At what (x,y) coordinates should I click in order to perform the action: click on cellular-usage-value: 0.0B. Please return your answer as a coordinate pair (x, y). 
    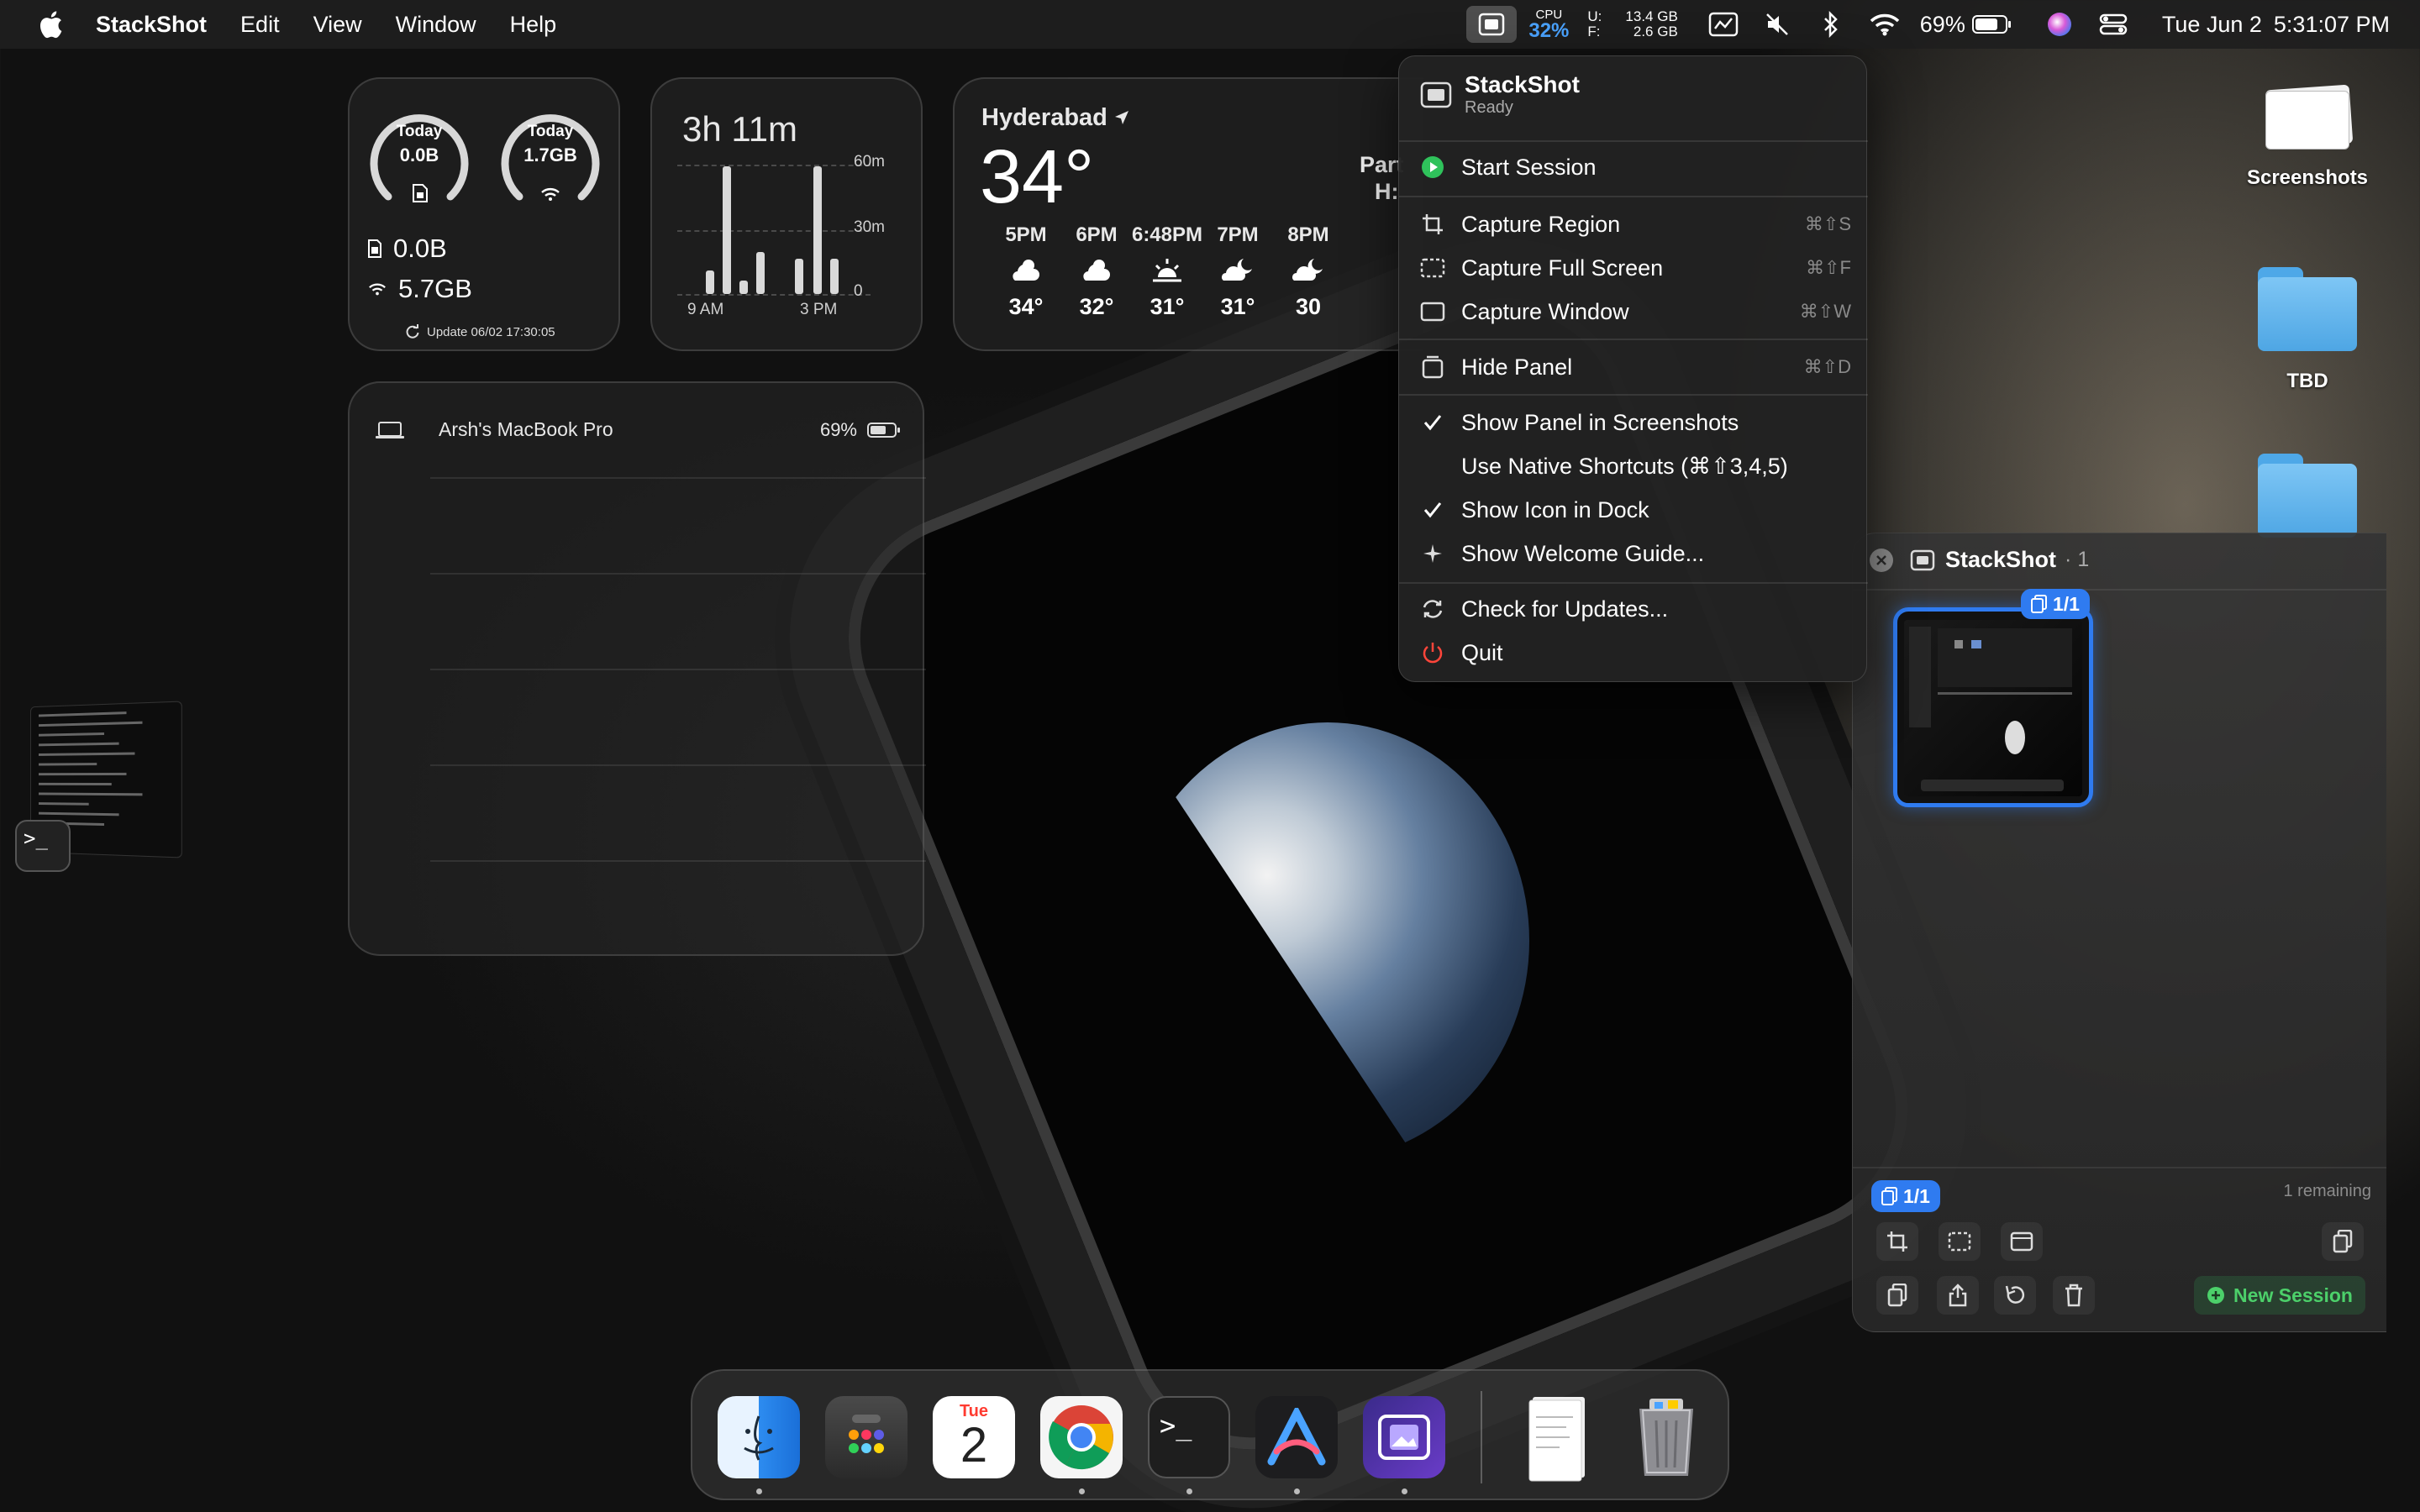
    Looking at the image, I should click on (420, 248).